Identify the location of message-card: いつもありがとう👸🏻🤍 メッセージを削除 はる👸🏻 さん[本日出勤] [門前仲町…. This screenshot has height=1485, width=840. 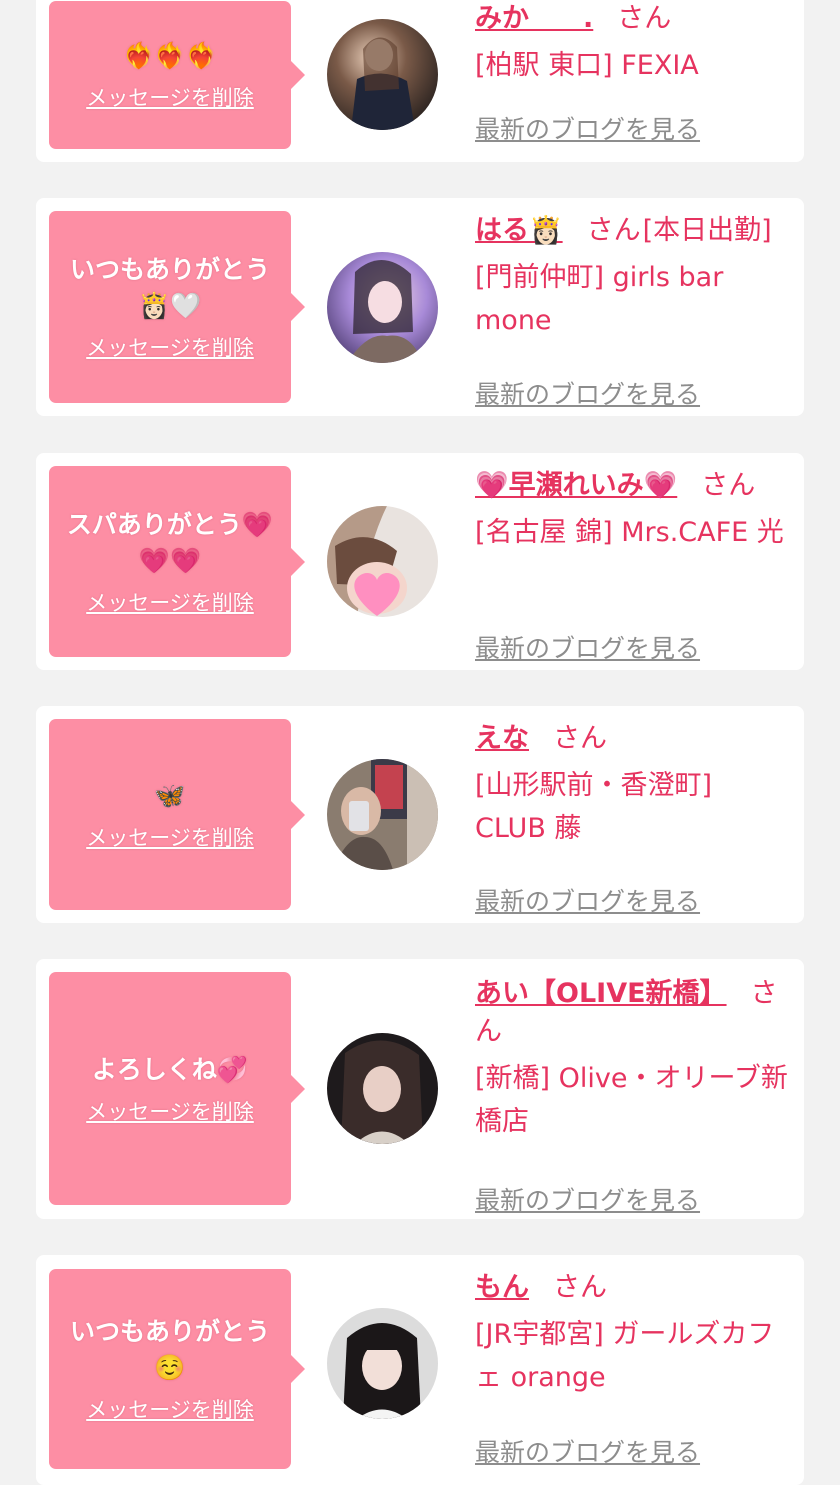
(420, 307).